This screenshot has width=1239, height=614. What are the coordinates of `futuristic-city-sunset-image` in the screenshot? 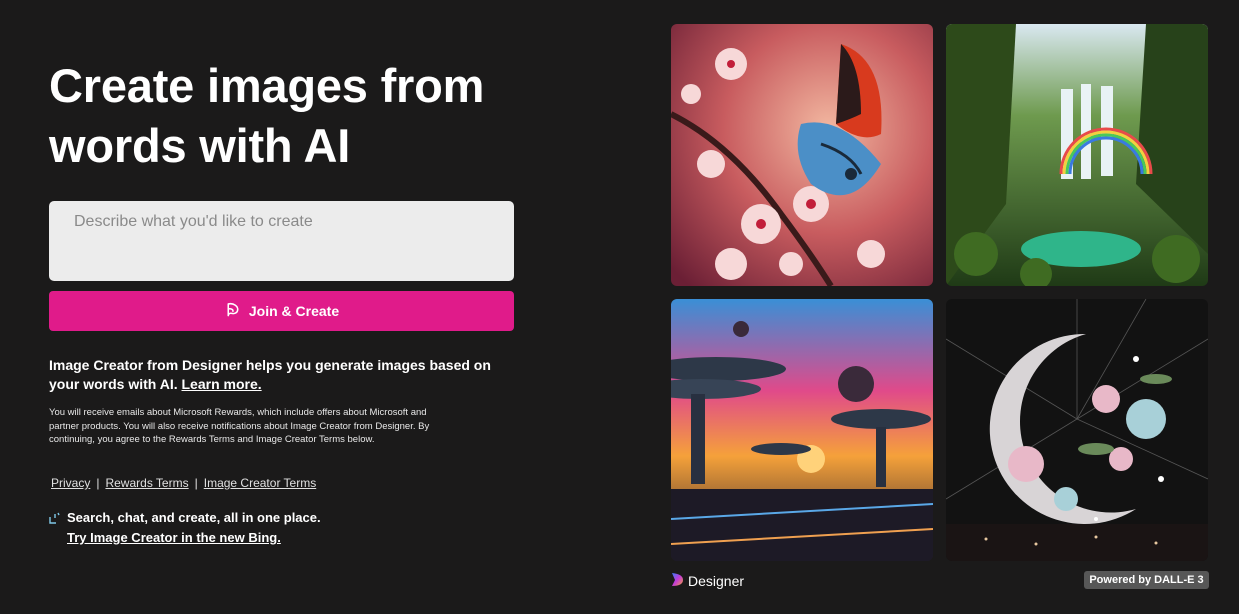 It's located at (802, 430).